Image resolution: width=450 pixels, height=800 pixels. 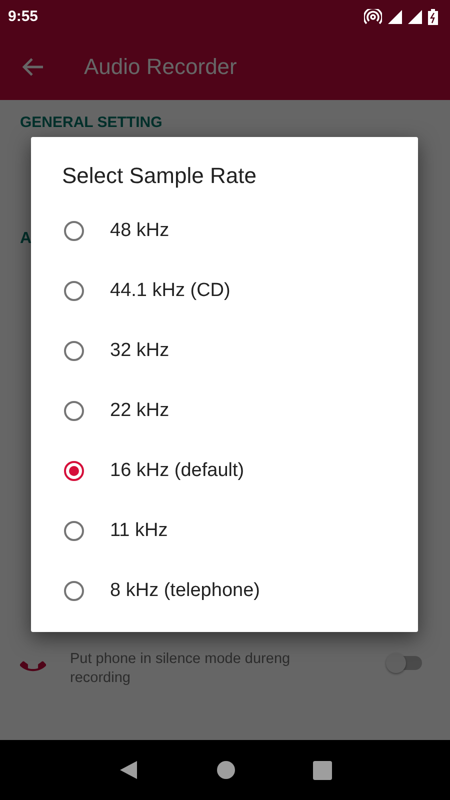 I want to click on sample-rate-option: 16 kHz (default), so click(x=224, y=471).